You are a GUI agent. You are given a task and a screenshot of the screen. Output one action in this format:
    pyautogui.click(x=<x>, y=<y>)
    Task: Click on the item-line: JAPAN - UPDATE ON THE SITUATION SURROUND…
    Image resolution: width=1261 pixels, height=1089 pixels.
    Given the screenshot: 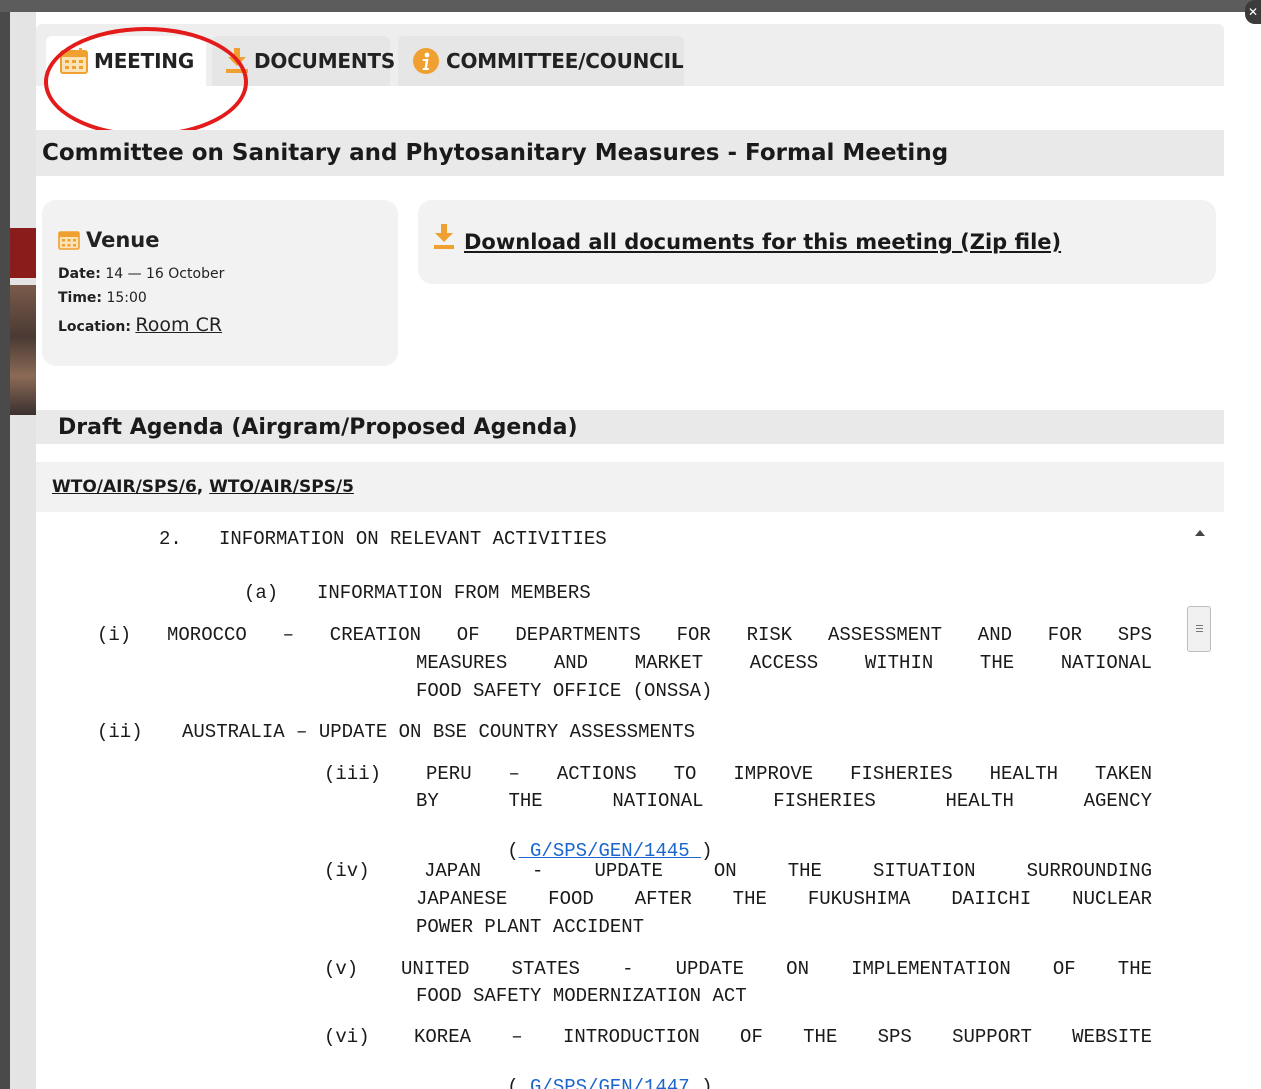 What is the action you would take?
    pyautogui.click(x=788, y=871)
    